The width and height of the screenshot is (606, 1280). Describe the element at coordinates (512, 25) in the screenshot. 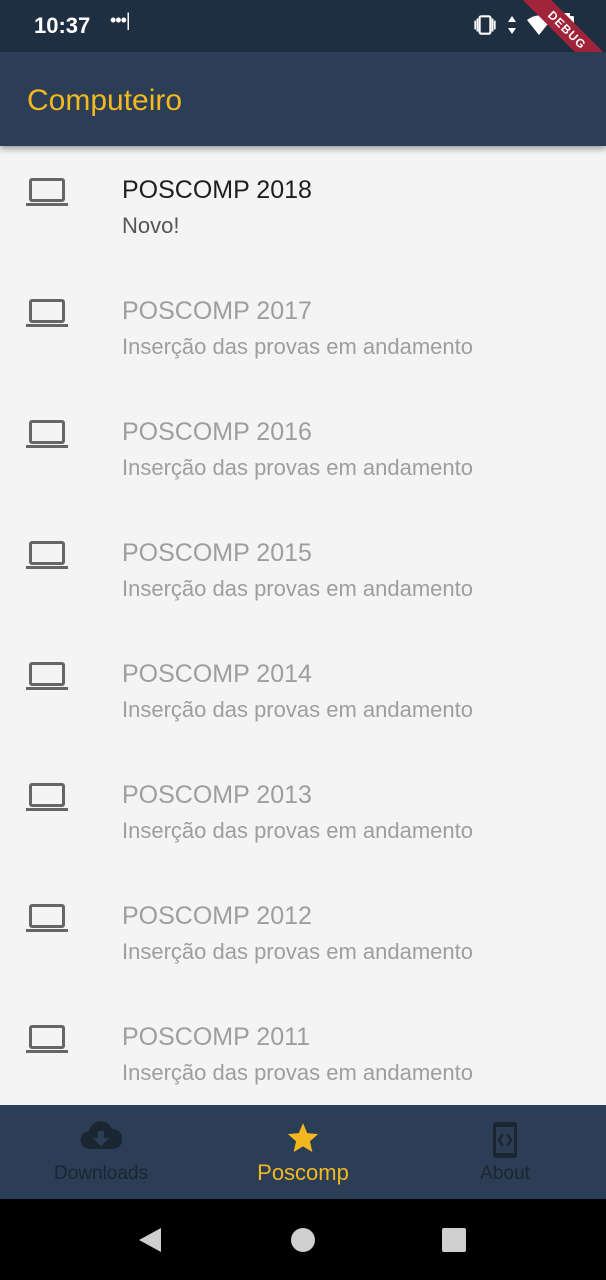

I see `data-arrows-icon` at that location.